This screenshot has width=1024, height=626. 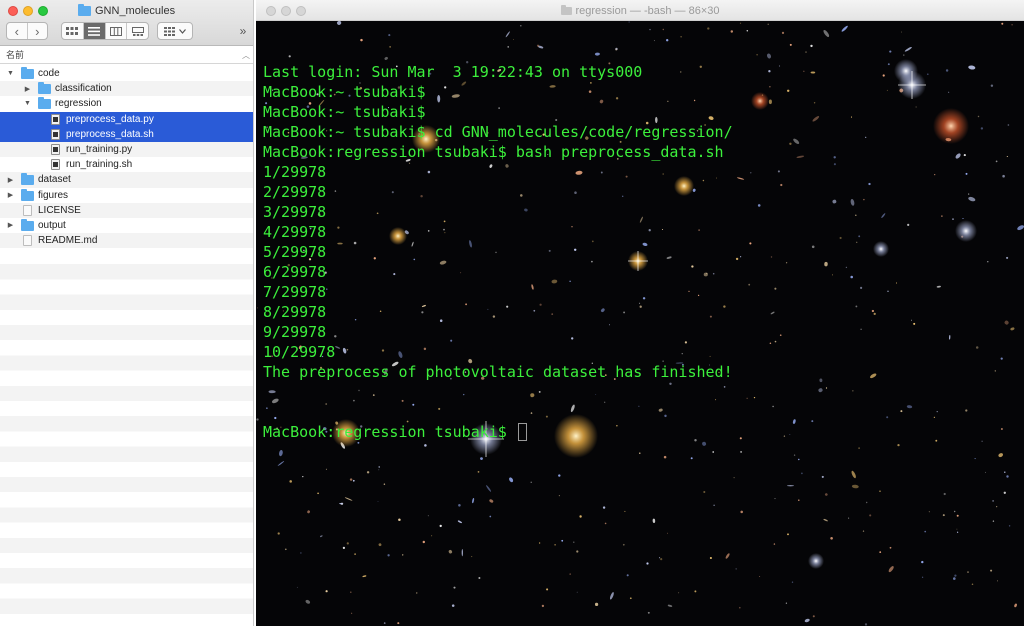 I want to click on terminal-titlebar: regression — -bash — 86×30, so click(x=640, y=10).